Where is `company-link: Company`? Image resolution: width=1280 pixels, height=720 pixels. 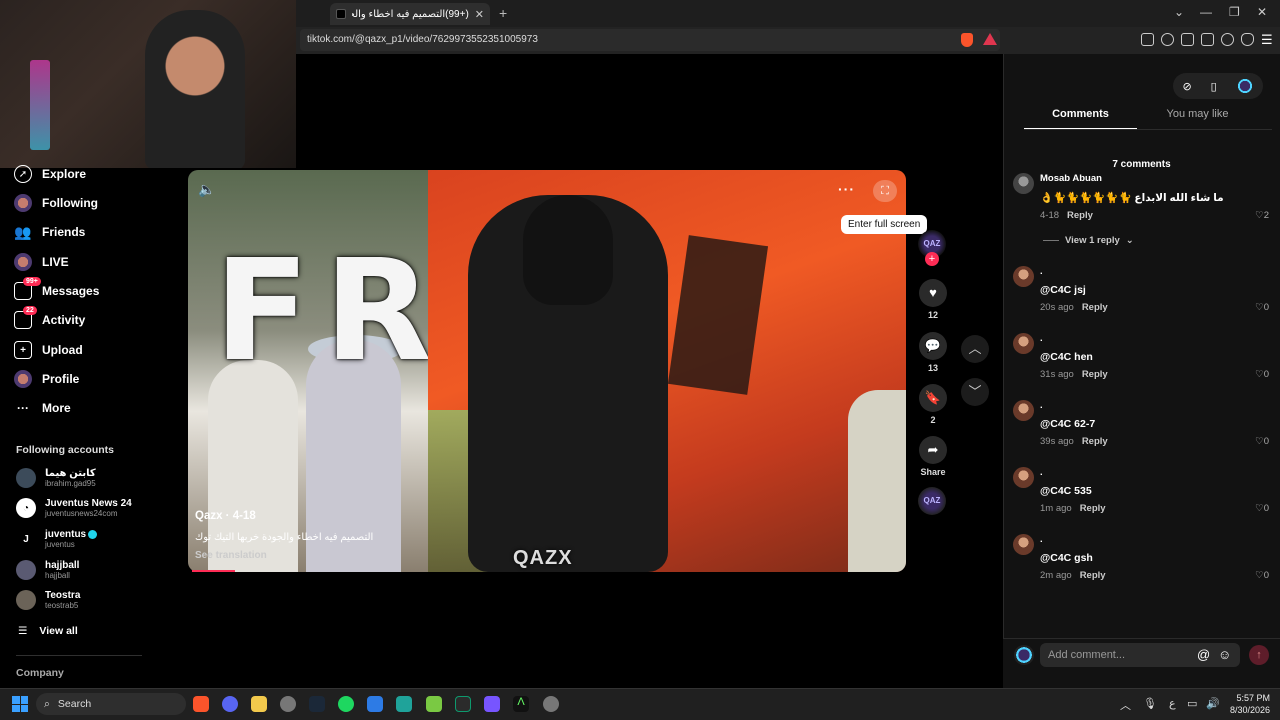
company-link: Company is located at coordinates (40, 673).